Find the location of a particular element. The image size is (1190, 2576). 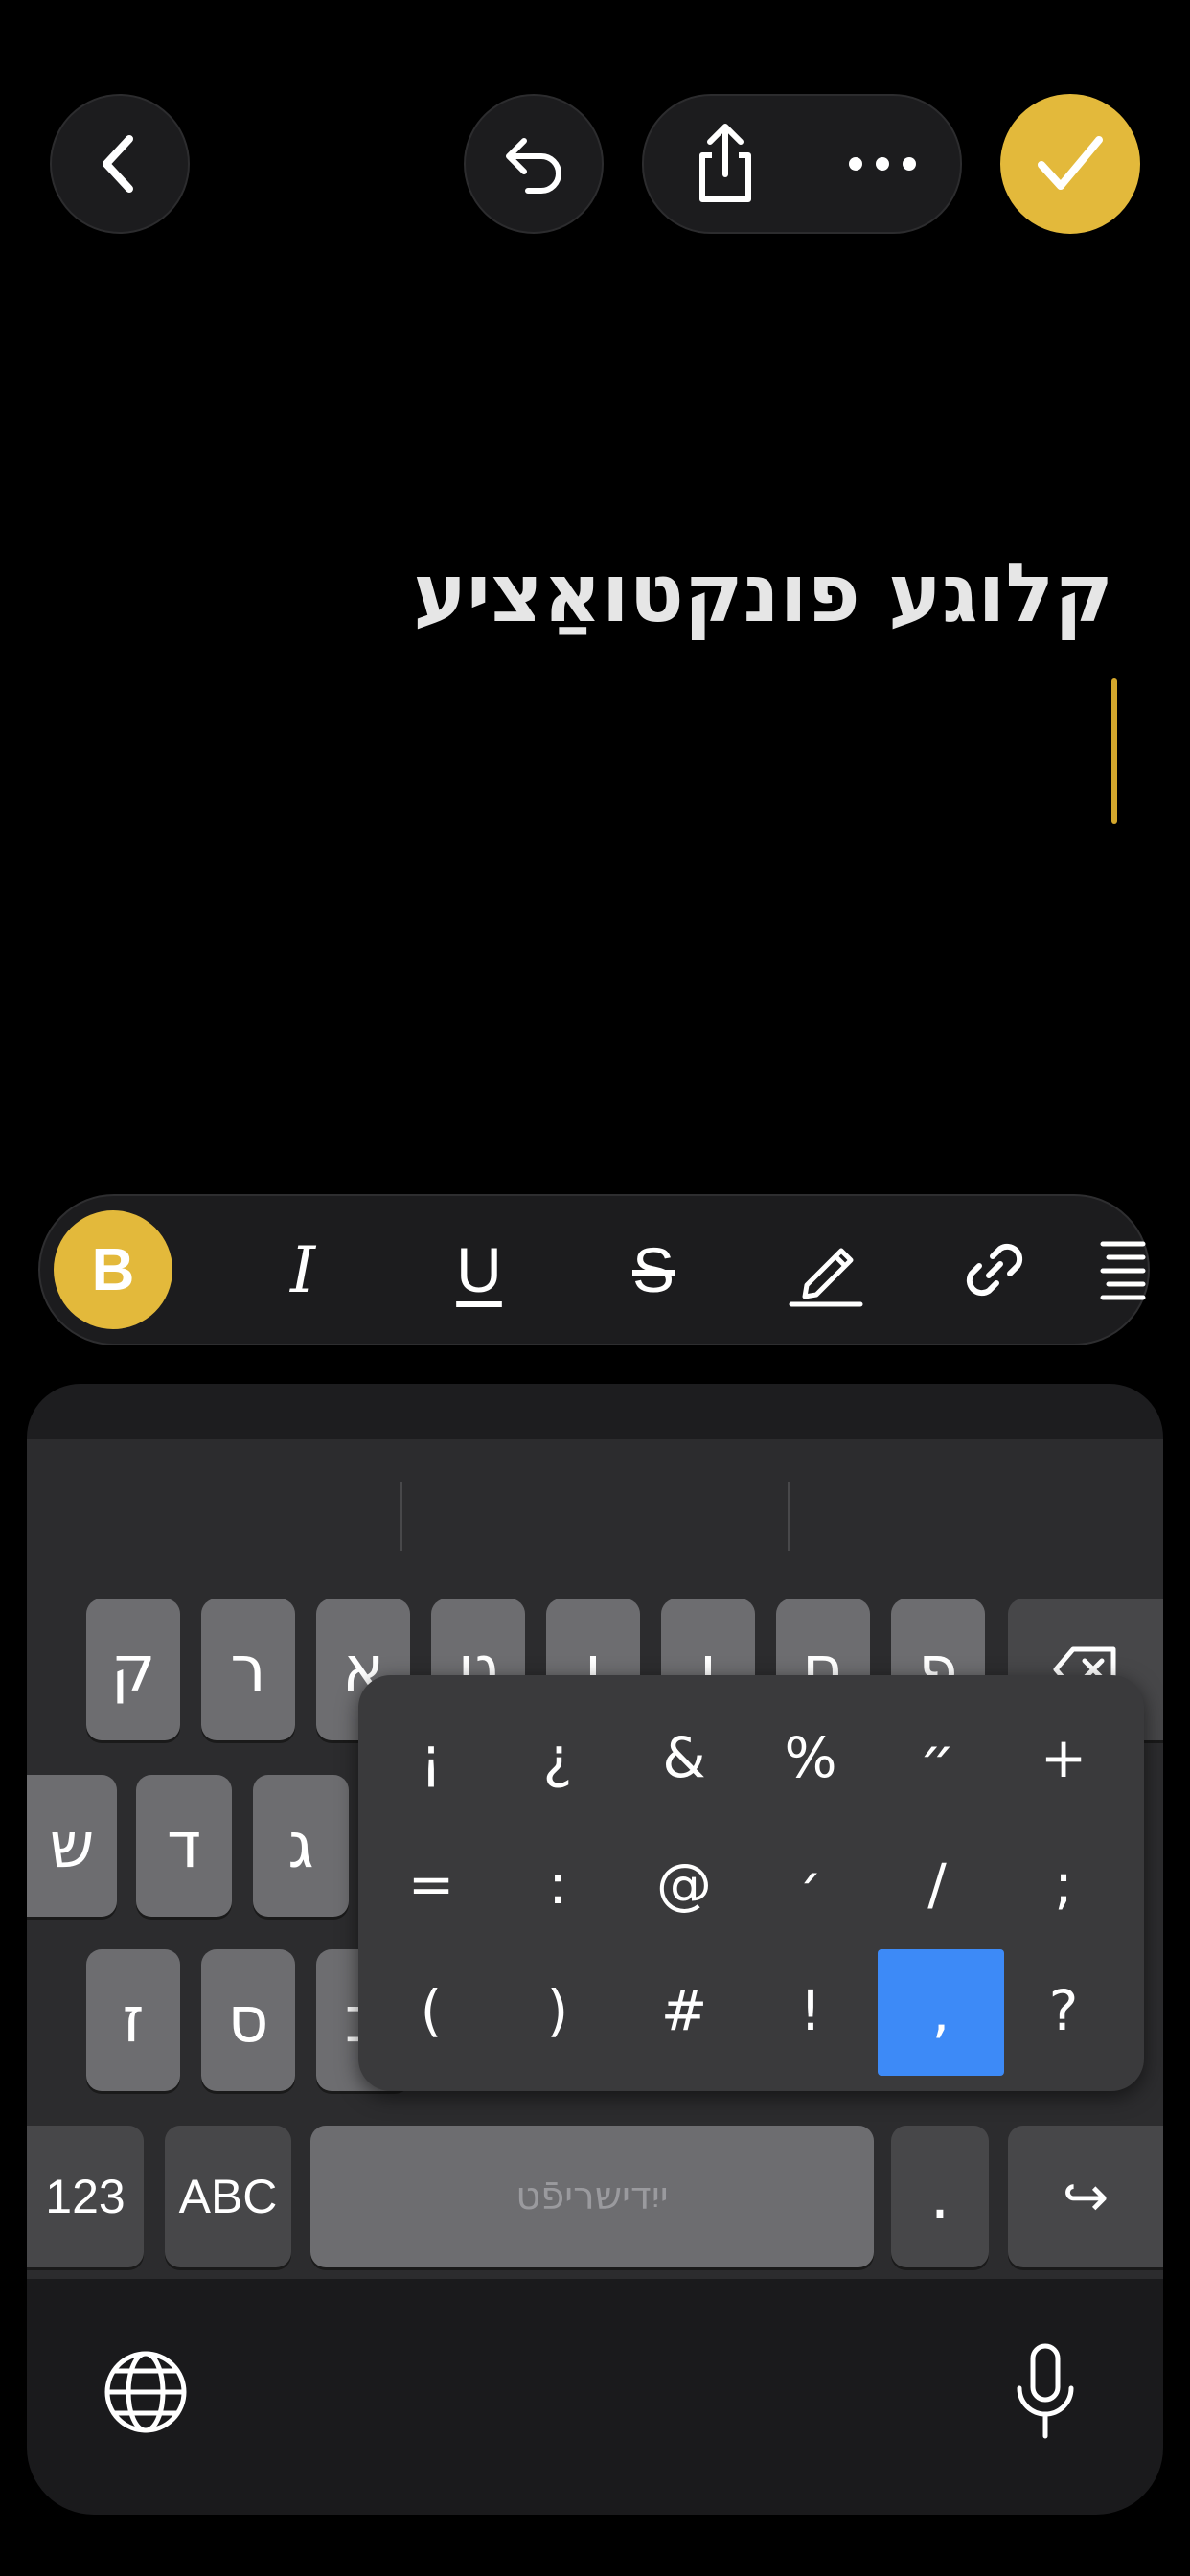

popup-key: & is located at coordinates (684, 1757).